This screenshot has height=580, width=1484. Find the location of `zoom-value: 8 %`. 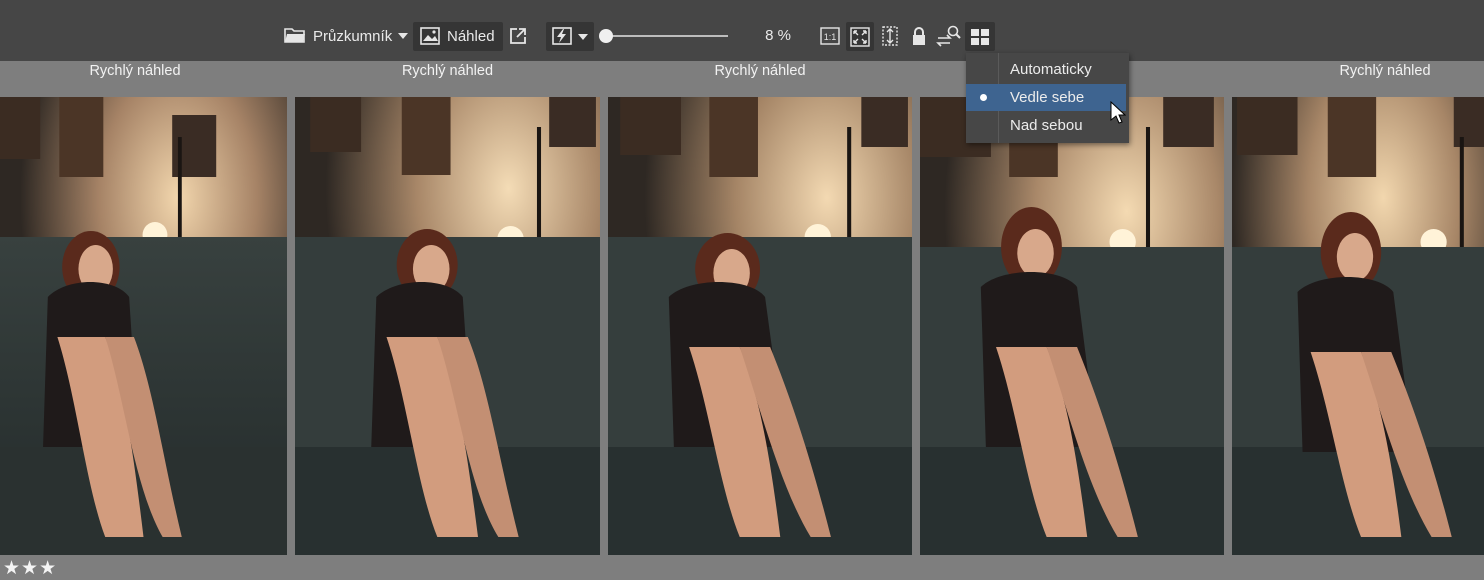

zoom-value: 8 % is located at coordinates (778, 35).